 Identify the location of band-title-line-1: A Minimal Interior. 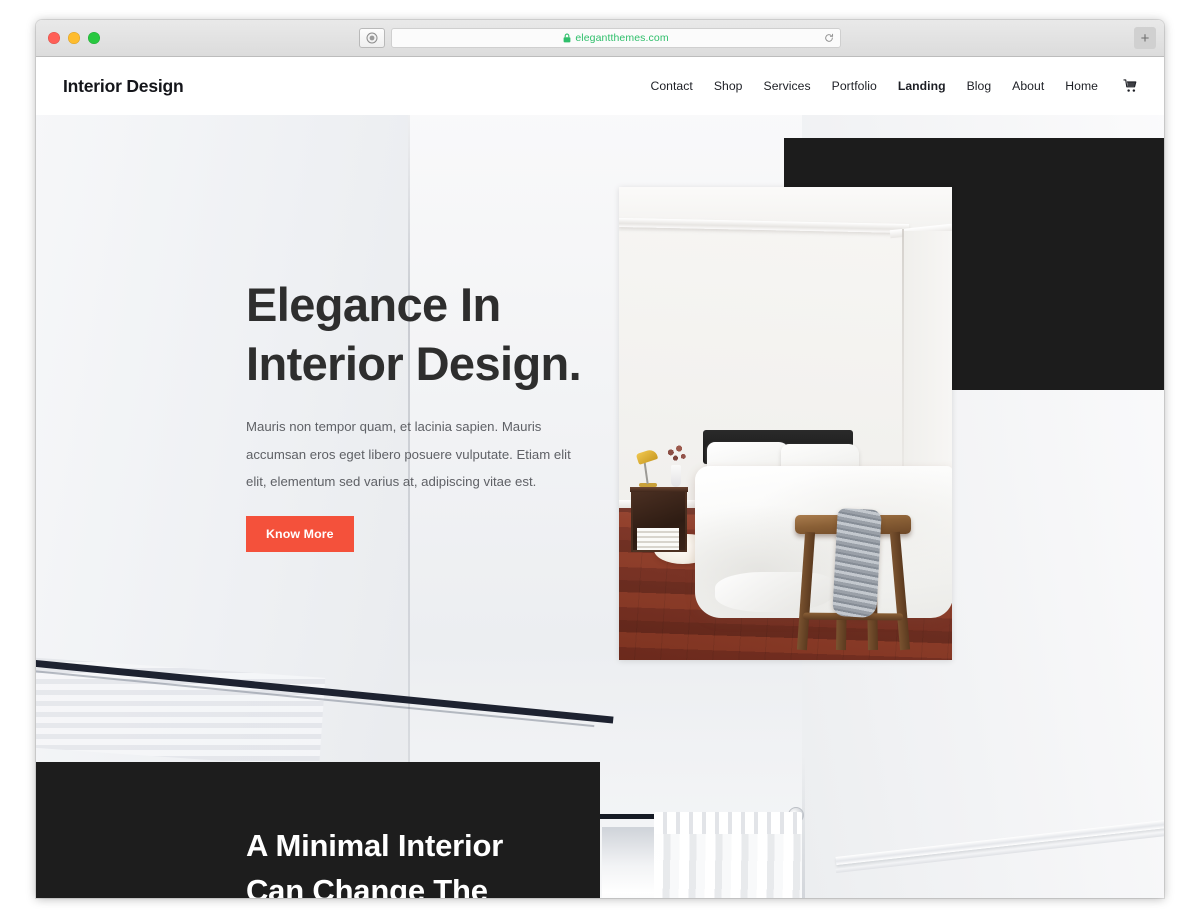
(375, 845).